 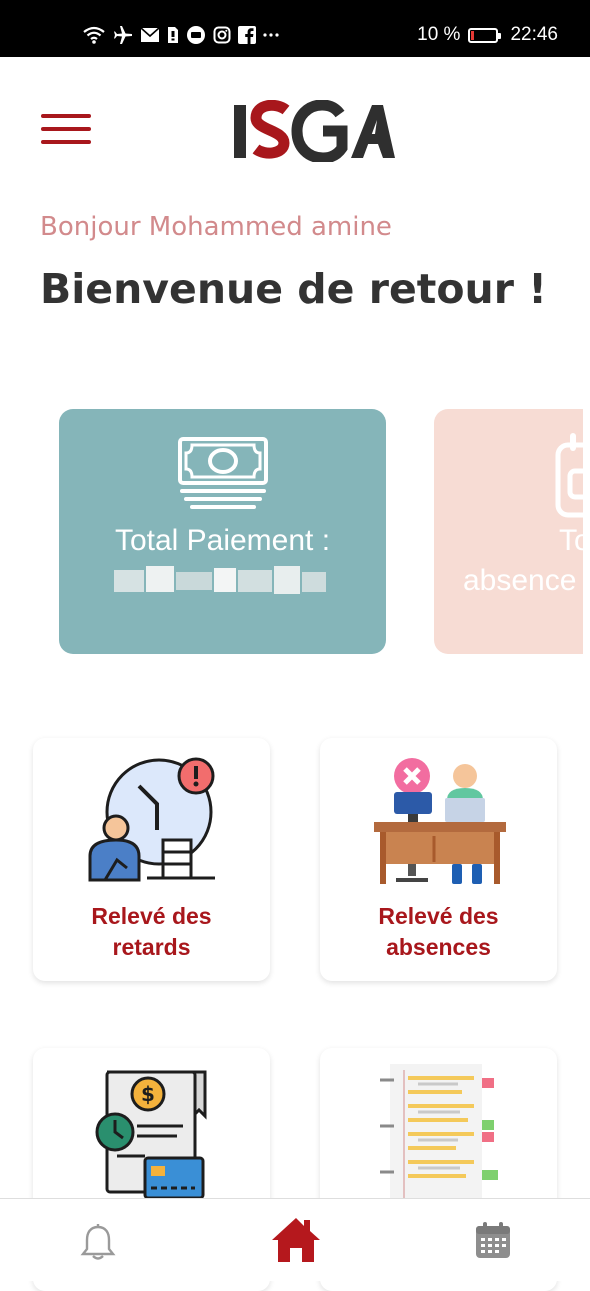 I want to click on sim-icon, so click(x=173, y=35).